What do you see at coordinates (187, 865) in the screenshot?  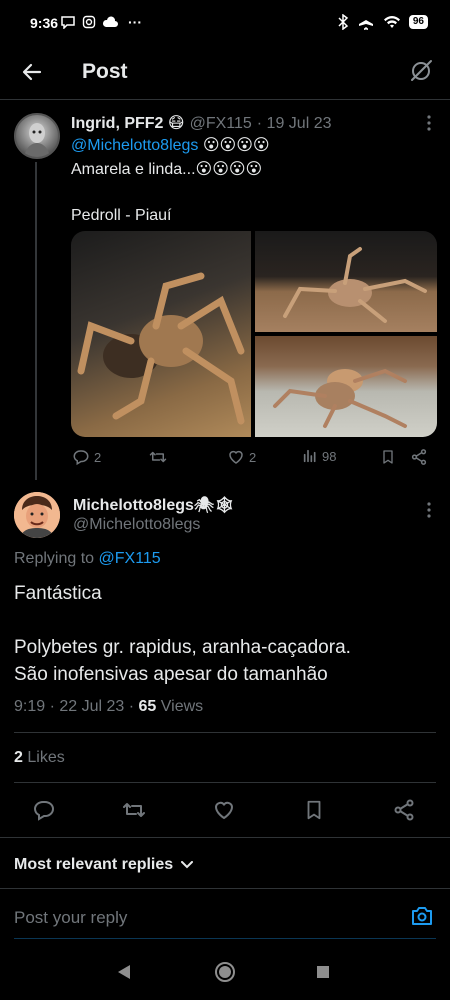 I see `chevron-down-icon` at bounding box center [187, 865].